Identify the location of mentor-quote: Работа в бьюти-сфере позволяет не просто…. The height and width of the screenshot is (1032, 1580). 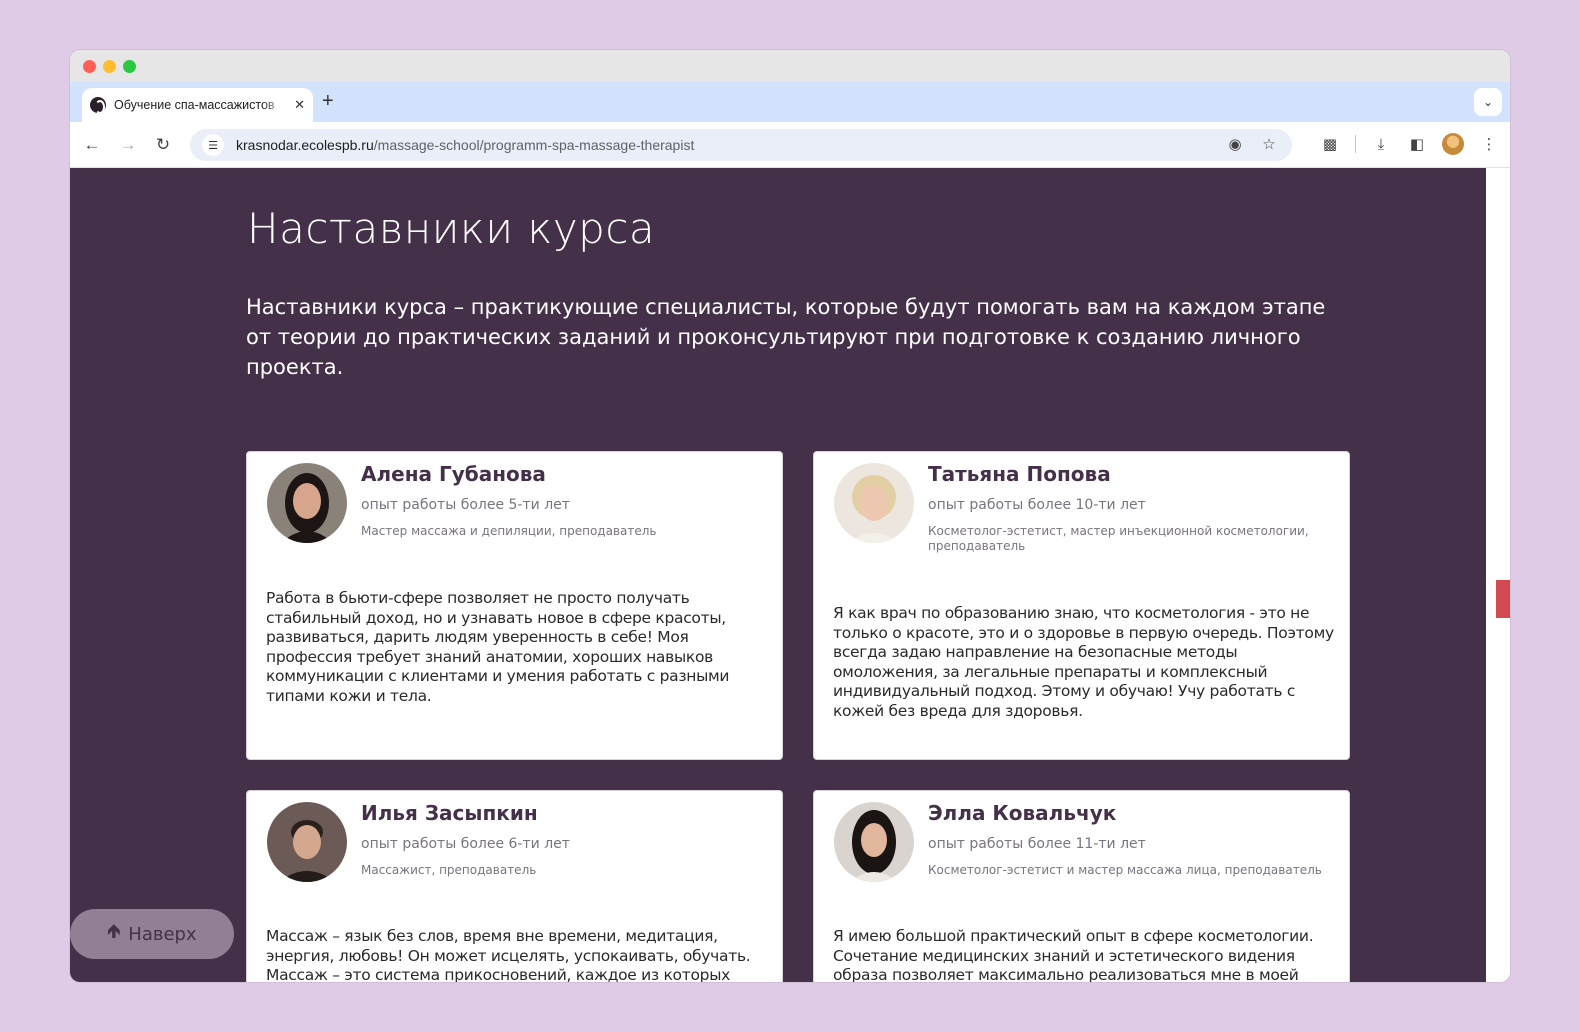
(498, 647).